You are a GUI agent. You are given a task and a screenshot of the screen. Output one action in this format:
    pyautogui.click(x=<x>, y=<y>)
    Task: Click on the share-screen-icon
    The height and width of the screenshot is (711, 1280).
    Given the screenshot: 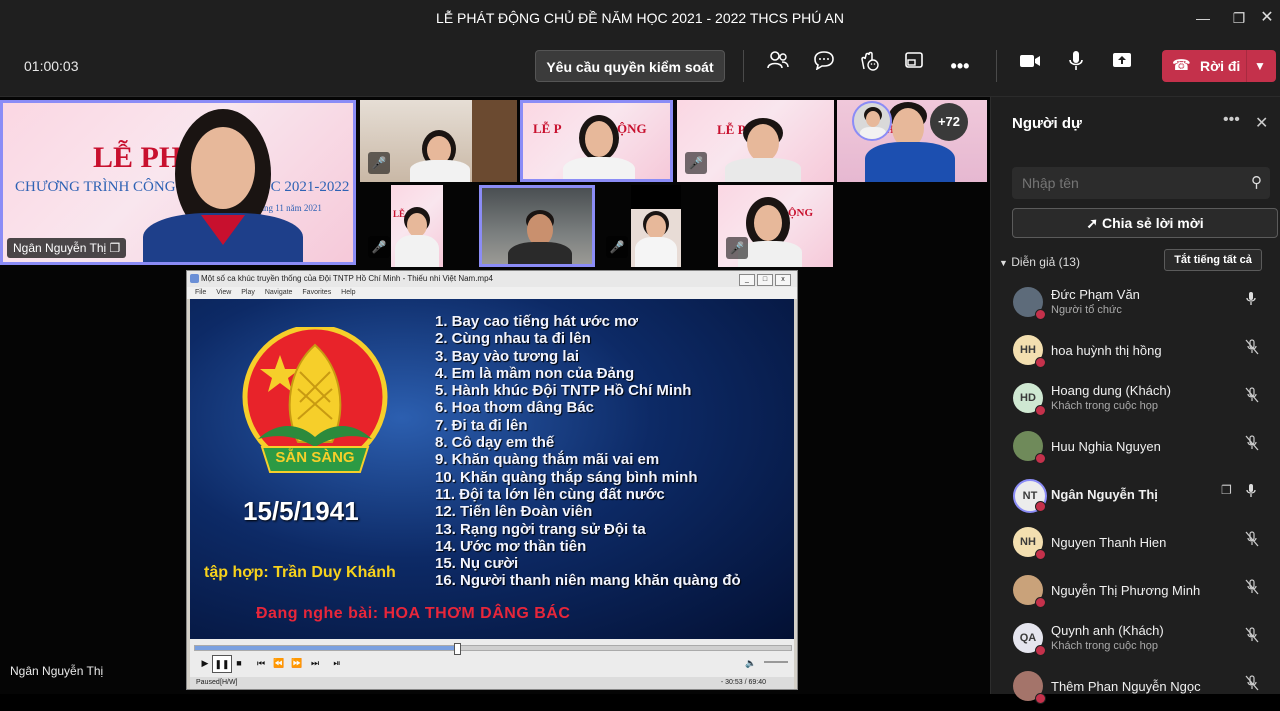 What is the action you would take?
    pyautogui.click(x=1122, y=66)
    